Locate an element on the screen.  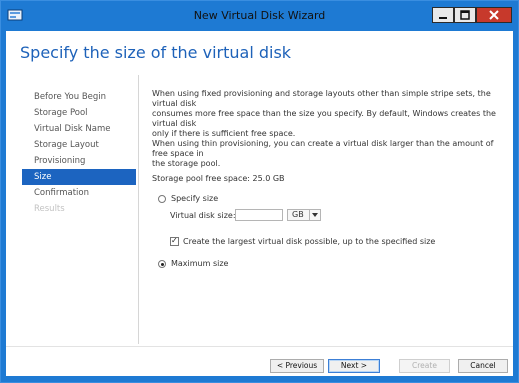
next-button: Next > is located at coordinates (354, 366).